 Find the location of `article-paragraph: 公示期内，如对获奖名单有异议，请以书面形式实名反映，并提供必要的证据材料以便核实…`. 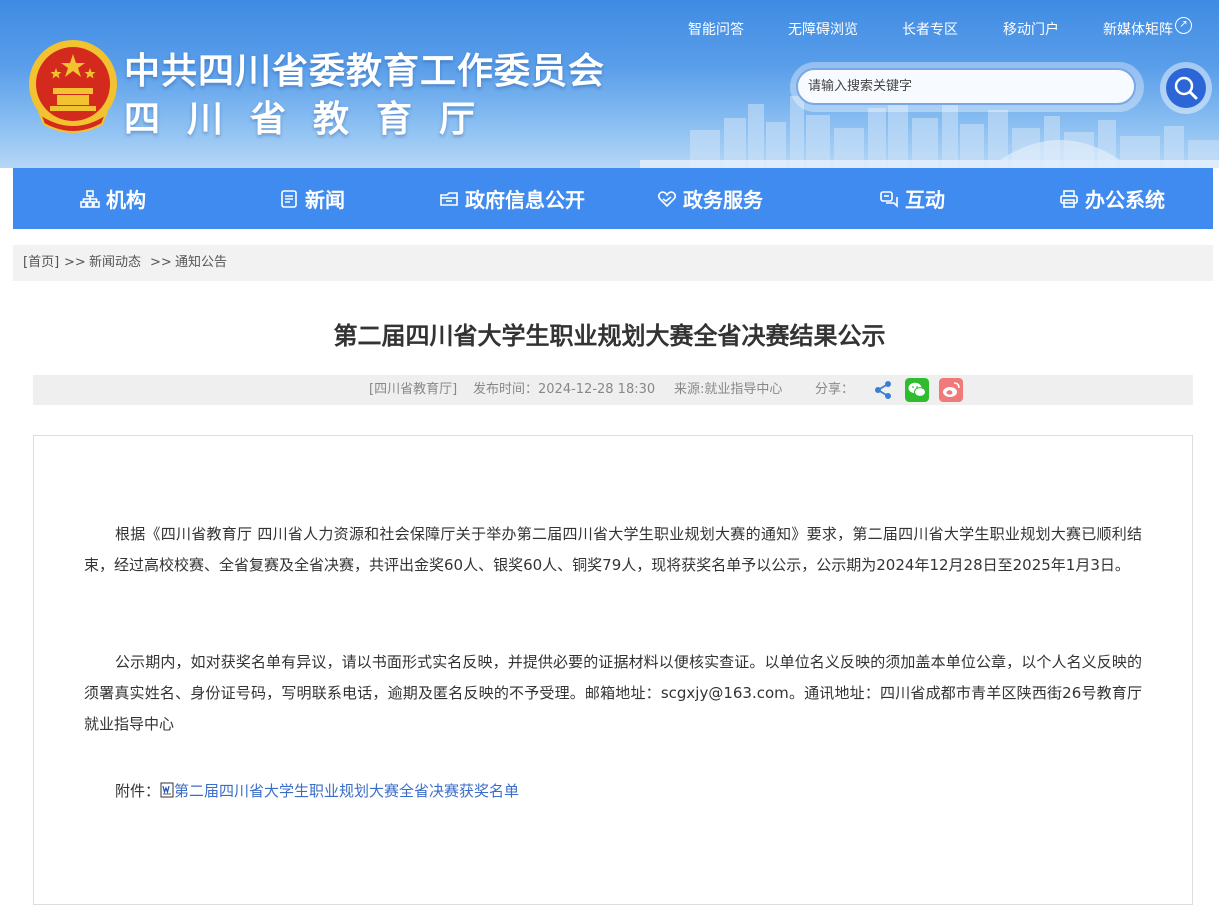

article-paragraph: 公示期内，如对获奖名单有异议，请以书面形式实名反映，并提供必要的证据材料以便核实… is located at coordinates (613, 693).